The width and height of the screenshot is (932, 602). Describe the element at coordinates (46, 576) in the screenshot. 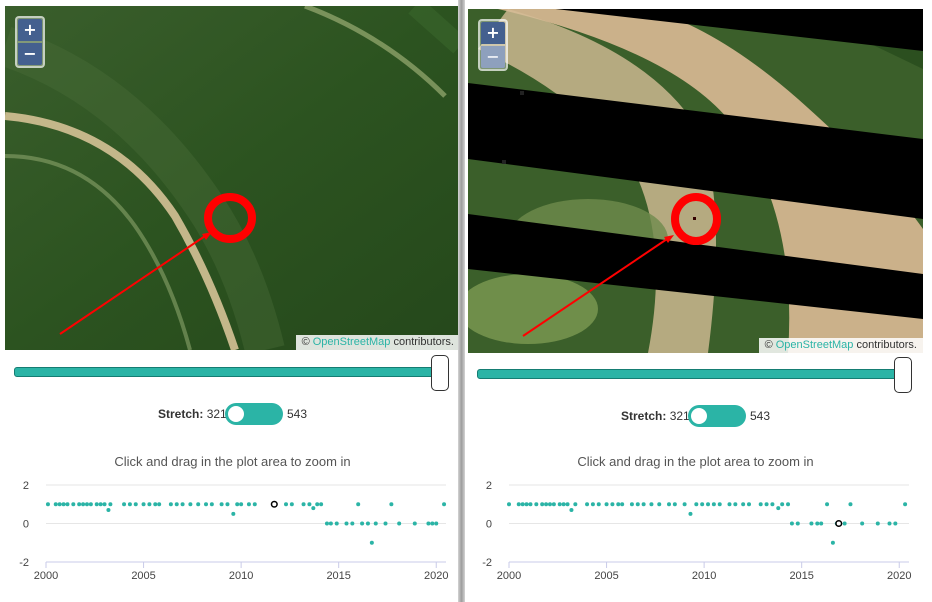

I see `x-tick-label: 2000` at that location.